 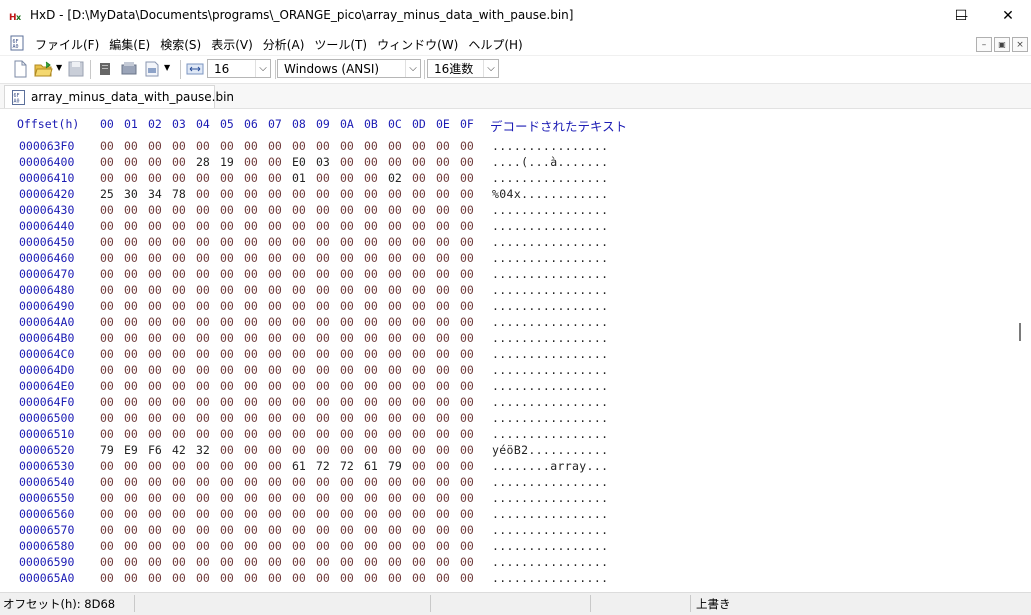 What do you see at coordinates (105, 69) in the screenshot?
I see `sector-icon` at bounding box center [105, 69].